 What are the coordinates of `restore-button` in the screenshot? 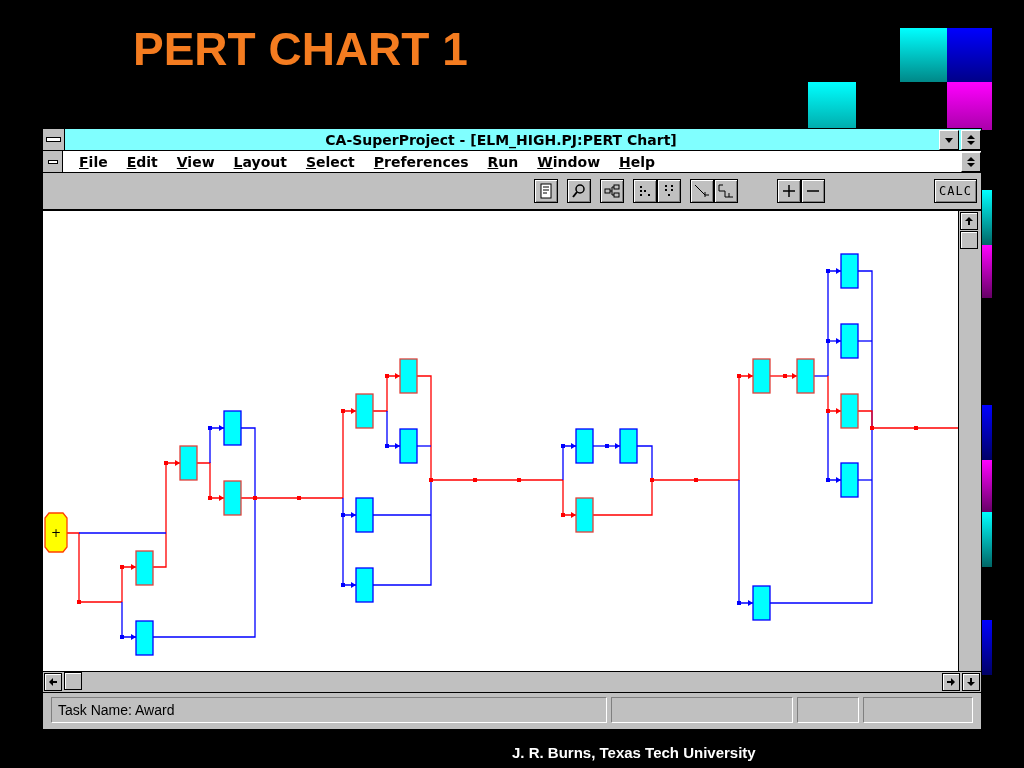 It's located at (971, 139).